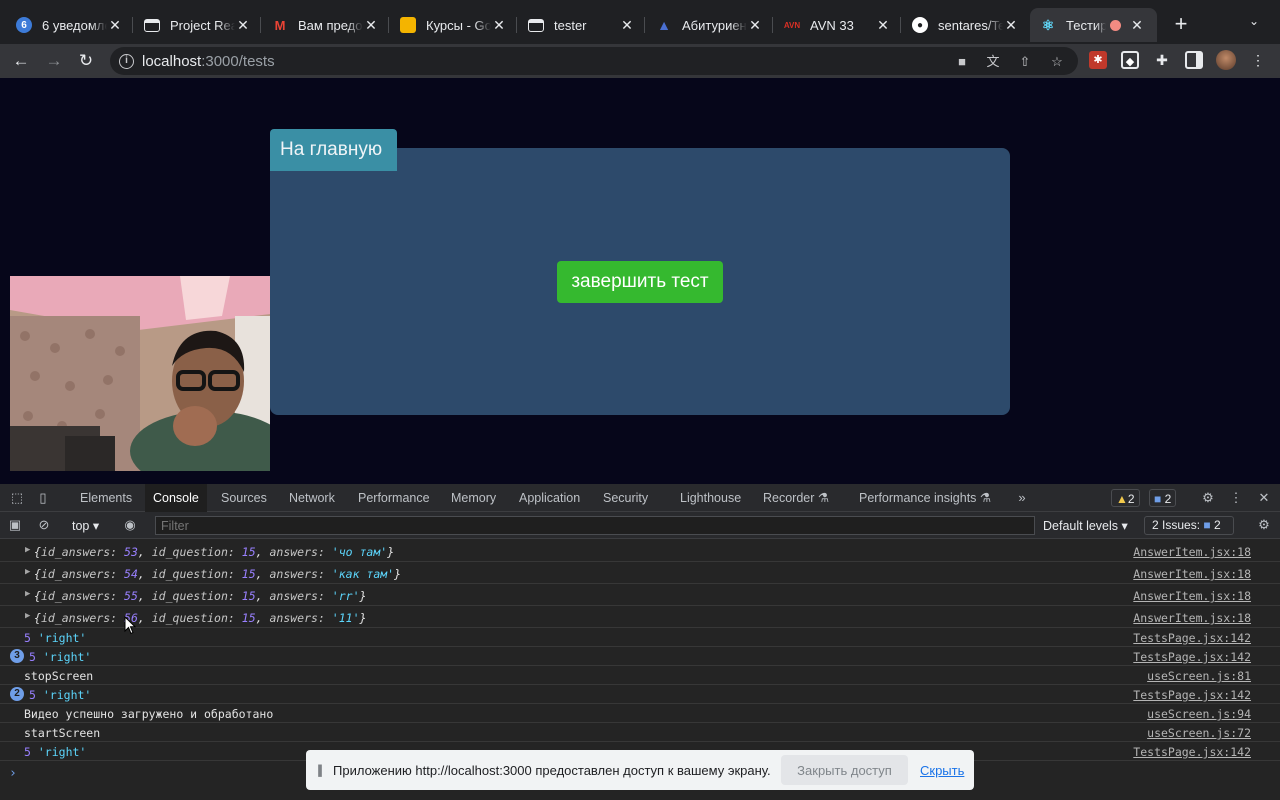 Image resolution: width=1280 pixels, height=800 pixels. What do you see at coordinates (1093, 25) in the screenshot?
I see `browser-tab-active: ⚛ Тестирование ✕` at bounding box center [1093, 25].